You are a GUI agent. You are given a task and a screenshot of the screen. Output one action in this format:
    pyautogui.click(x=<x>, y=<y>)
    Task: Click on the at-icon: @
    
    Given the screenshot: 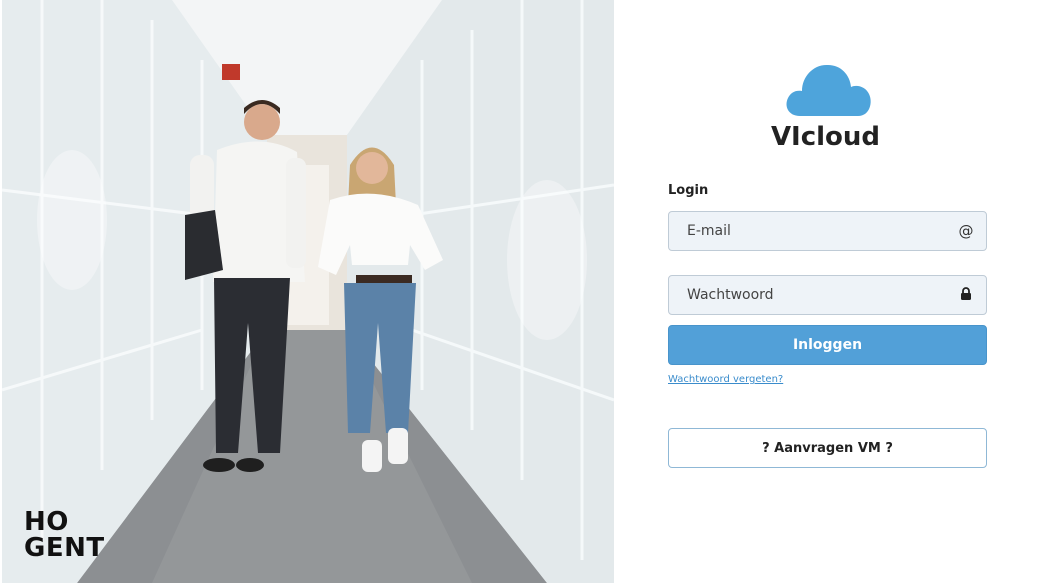 What is the action you would take?
    pyautogui.click(x=966, y=231)
    